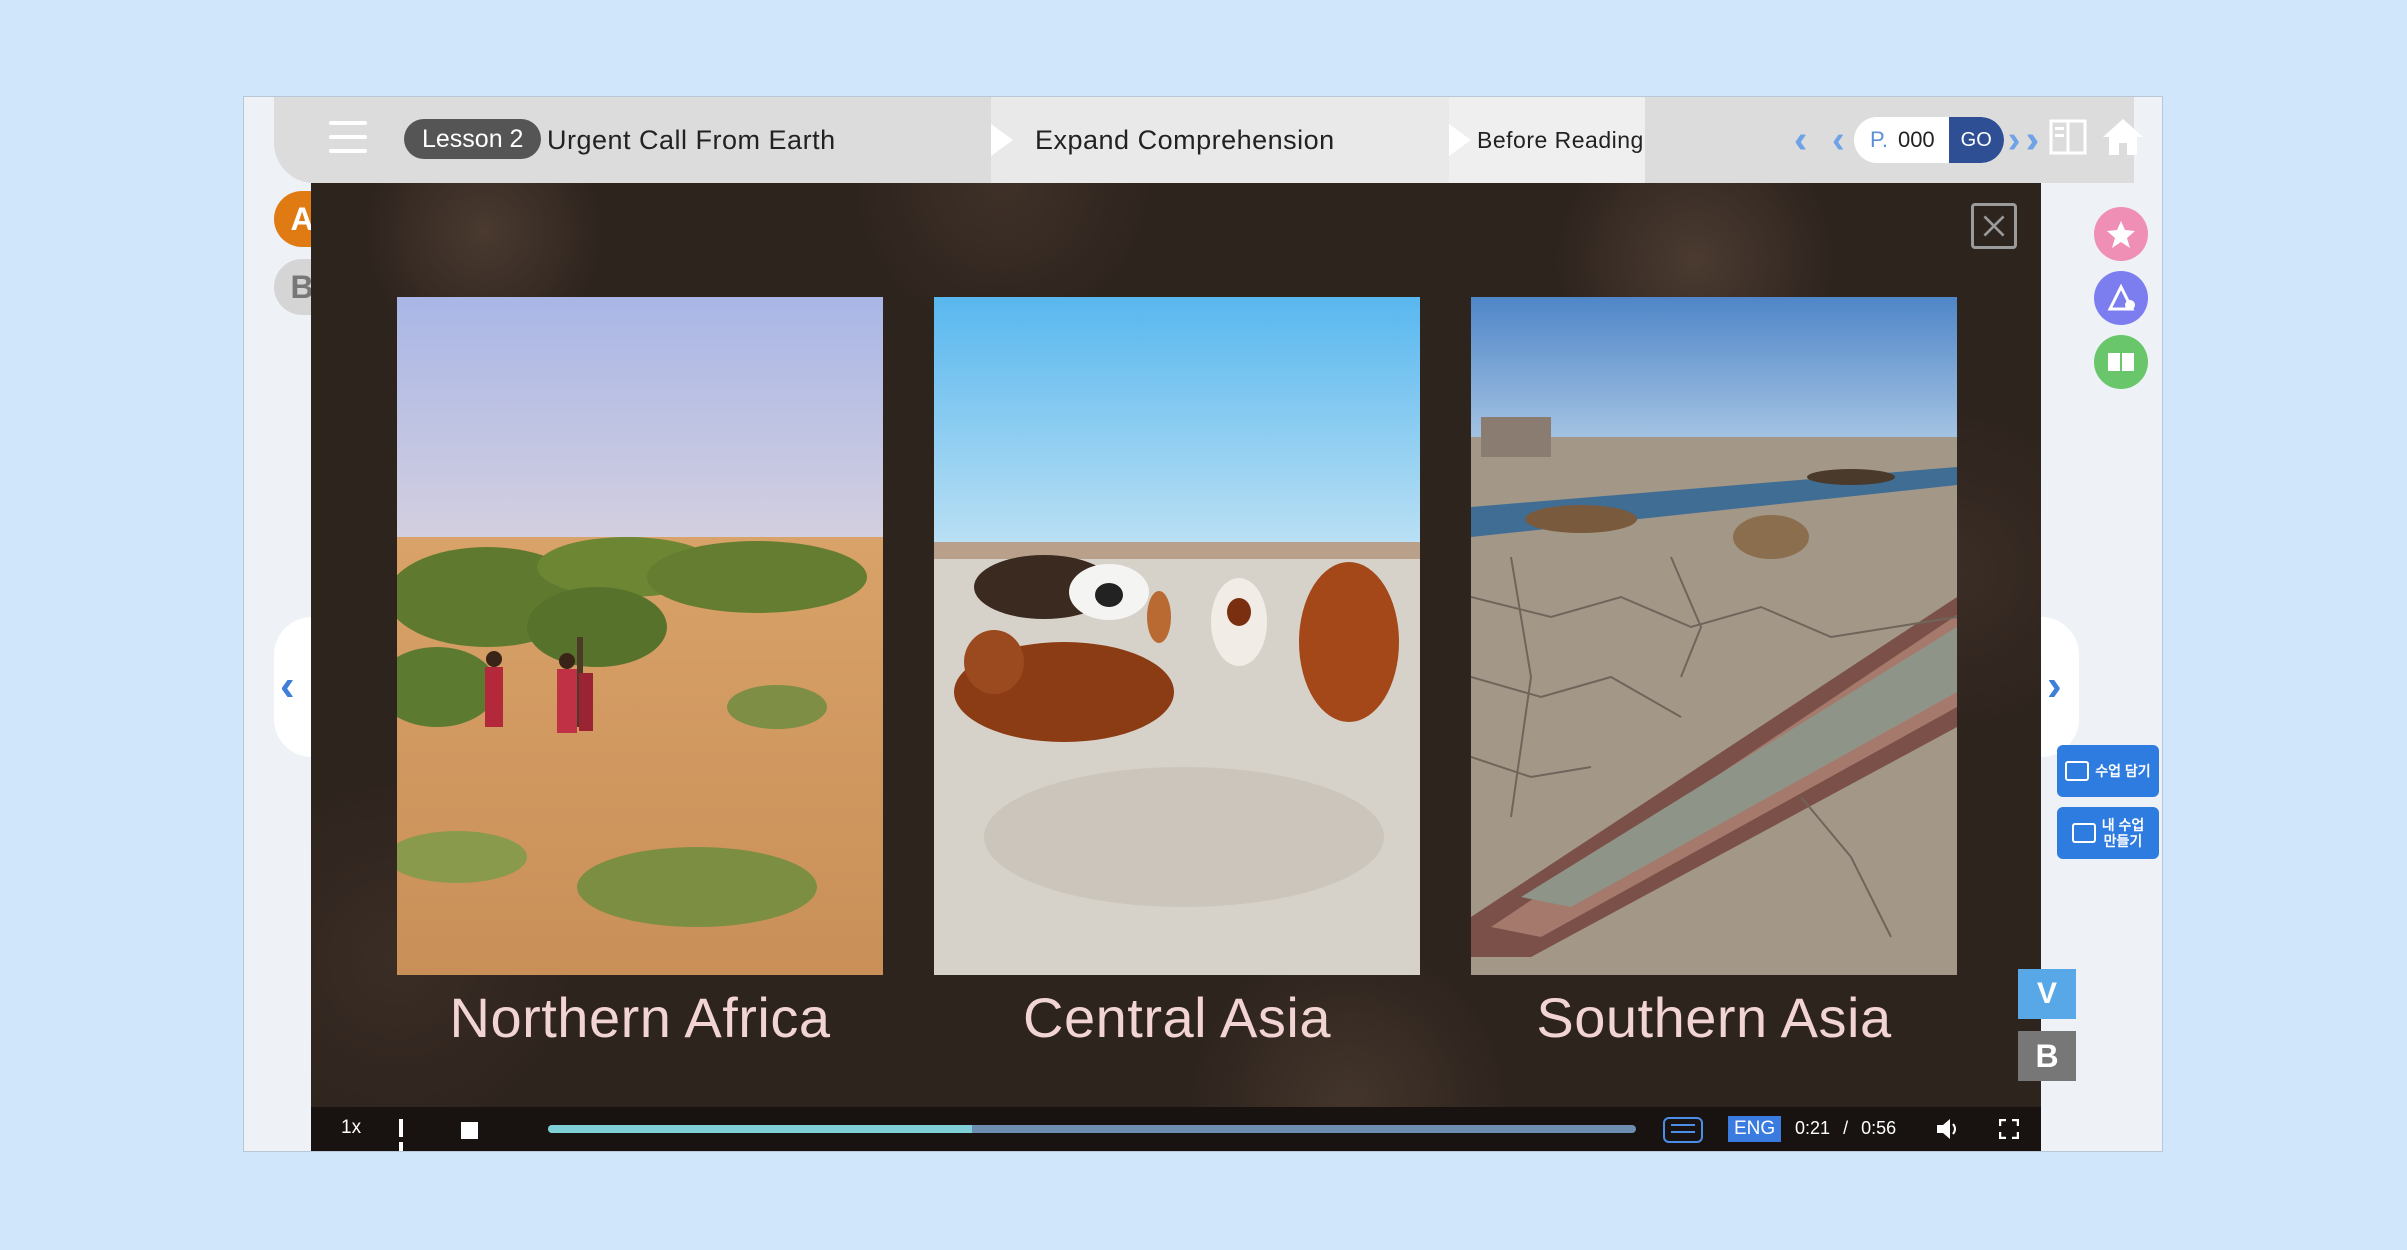 The image size is (2407, 1250). I want to click on playback-speed-button: 1x, so click(351, 1128).